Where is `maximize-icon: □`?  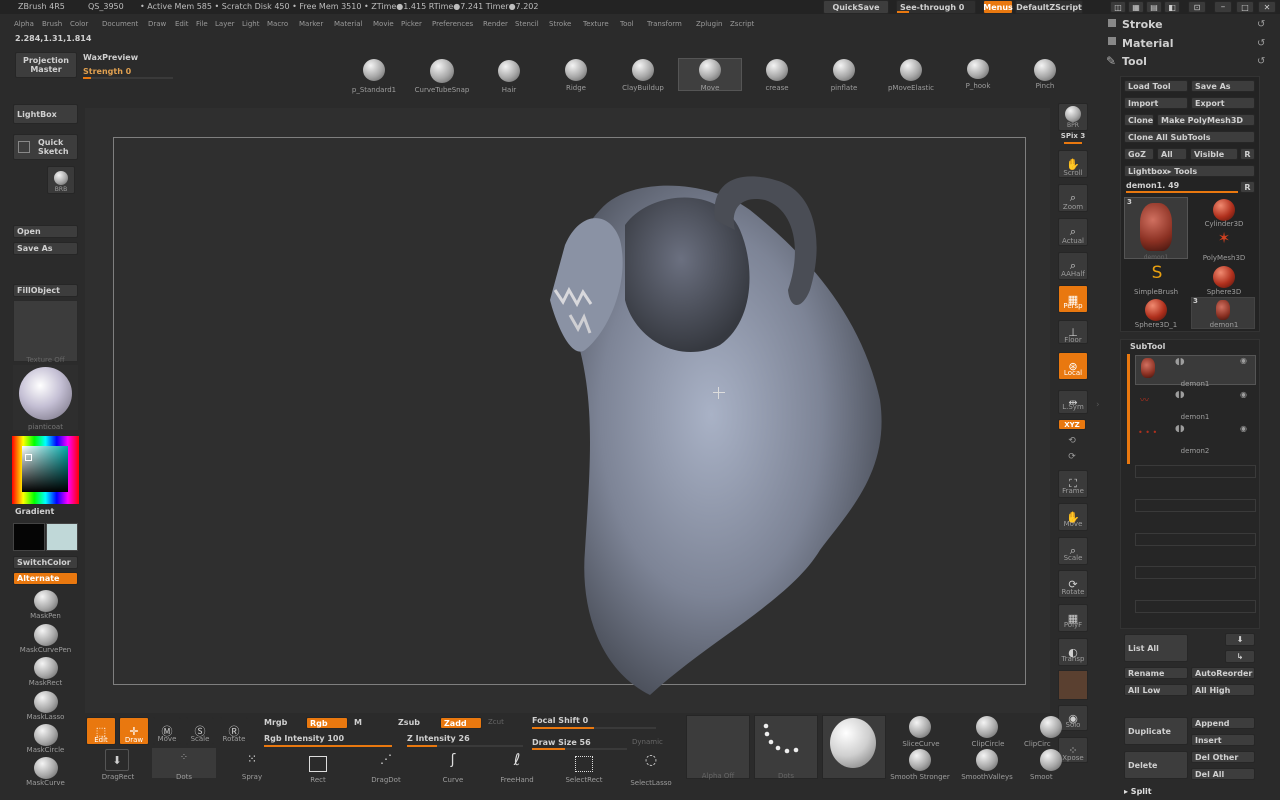 maximize-icon: □ is located at coordinates (1245, 7).